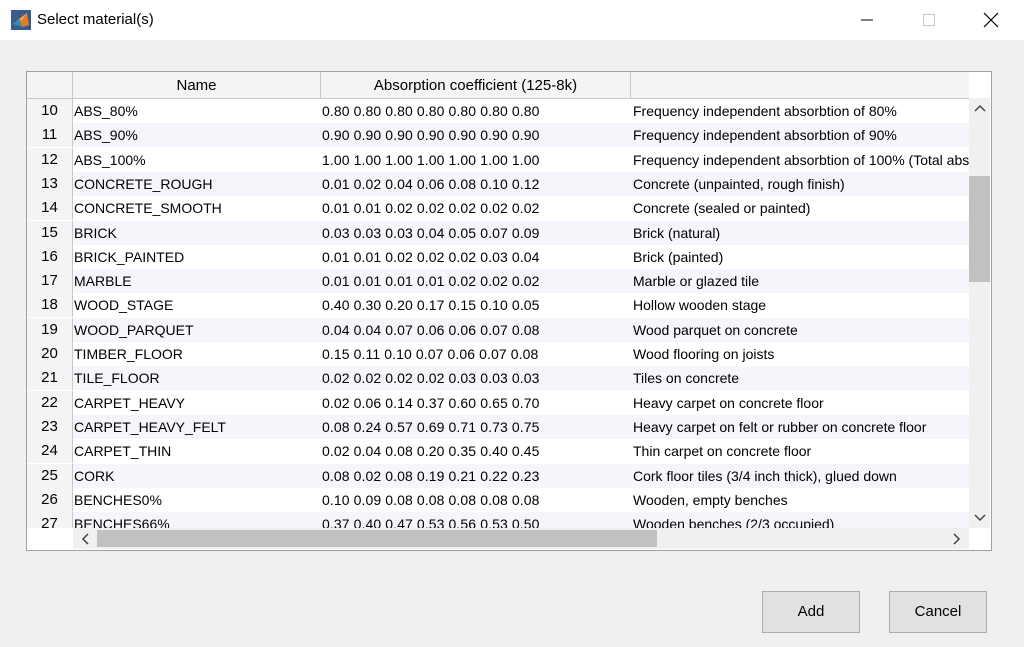 The height and width of the screenshot is (647, 1024). I want to click on name-cell: WOOD_STAGE, so click(197, 305).